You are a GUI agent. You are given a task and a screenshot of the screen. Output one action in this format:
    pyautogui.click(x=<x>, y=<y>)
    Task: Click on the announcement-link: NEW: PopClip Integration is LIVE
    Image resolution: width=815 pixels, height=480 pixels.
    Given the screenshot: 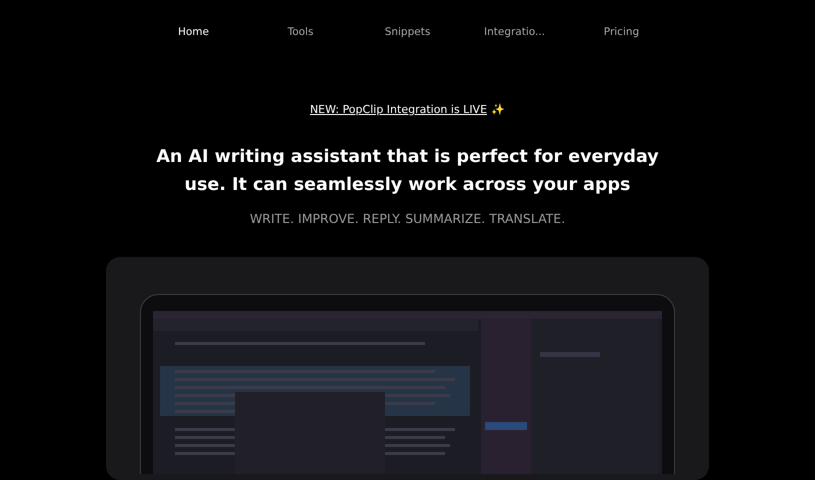 What is the action you would take?
    pyautogui.click(x=399, y=109)
    